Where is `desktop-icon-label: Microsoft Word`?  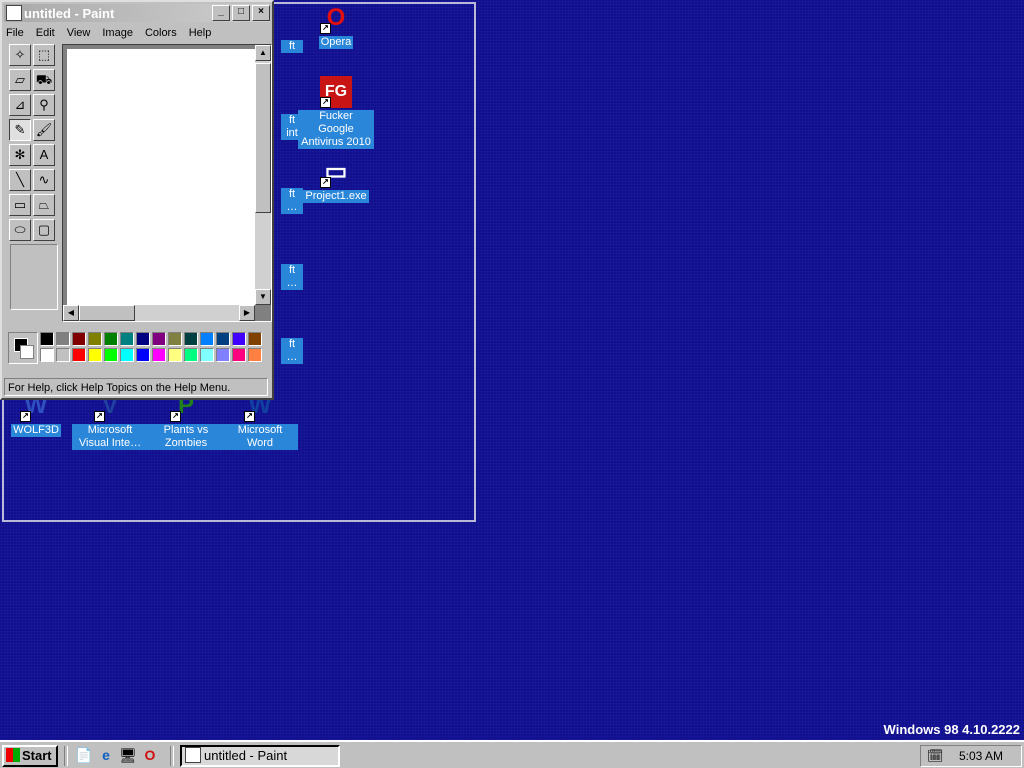
desktop-icon-label: Microsoft Word is located at coordinates (260, 437).